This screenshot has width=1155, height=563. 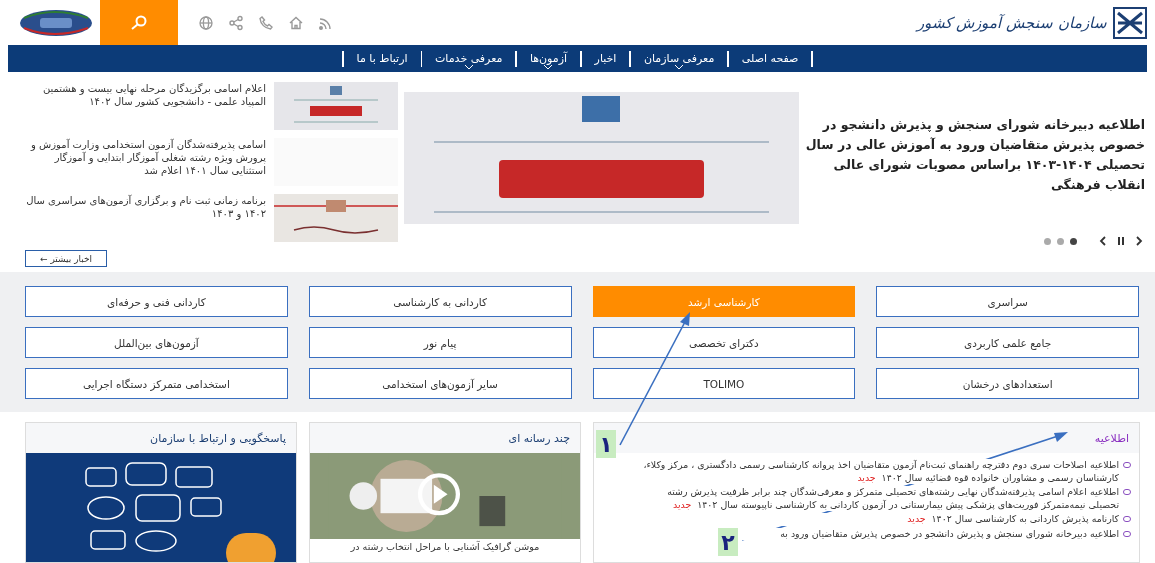 What do you see at coordinates (1103, 241) in the screenshot?
I see `previous-icon` at bounding box center [1103, 241].